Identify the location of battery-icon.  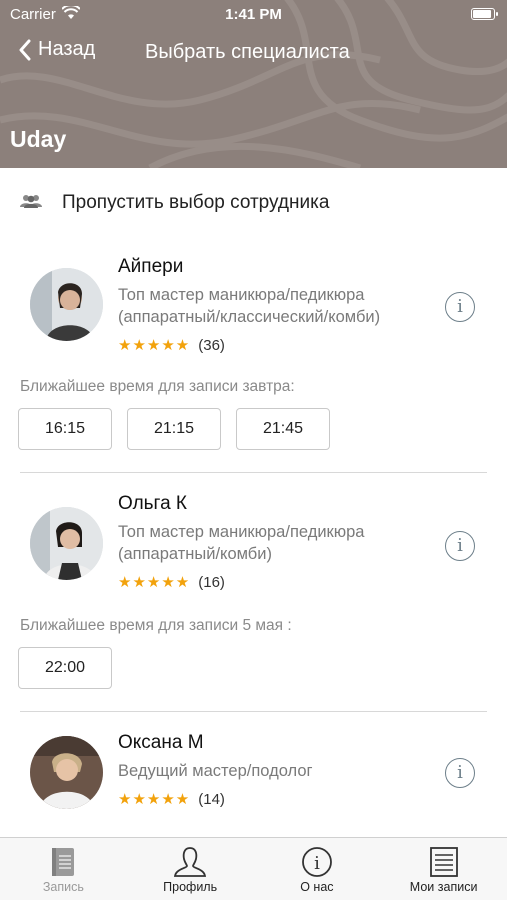
(484, 14).